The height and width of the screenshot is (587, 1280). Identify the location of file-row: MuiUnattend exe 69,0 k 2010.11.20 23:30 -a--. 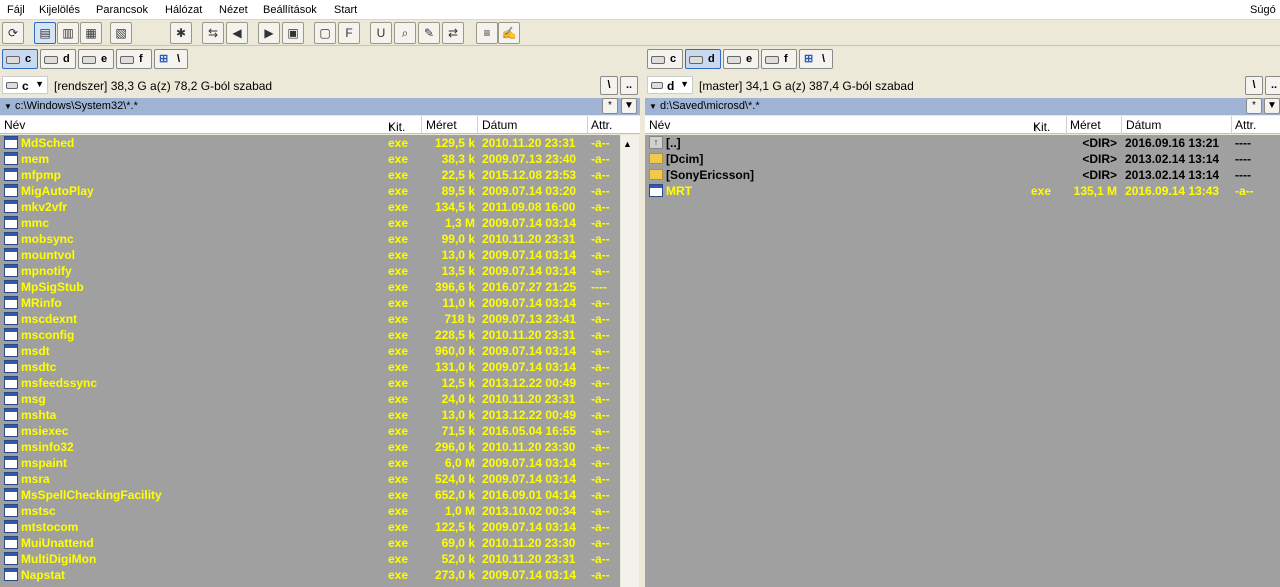
(310, 543).